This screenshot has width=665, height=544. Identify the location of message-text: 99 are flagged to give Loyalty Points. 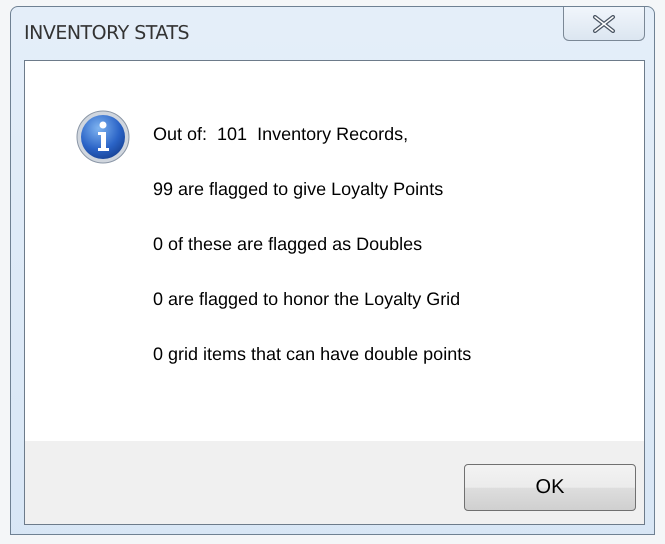
(298, 189).